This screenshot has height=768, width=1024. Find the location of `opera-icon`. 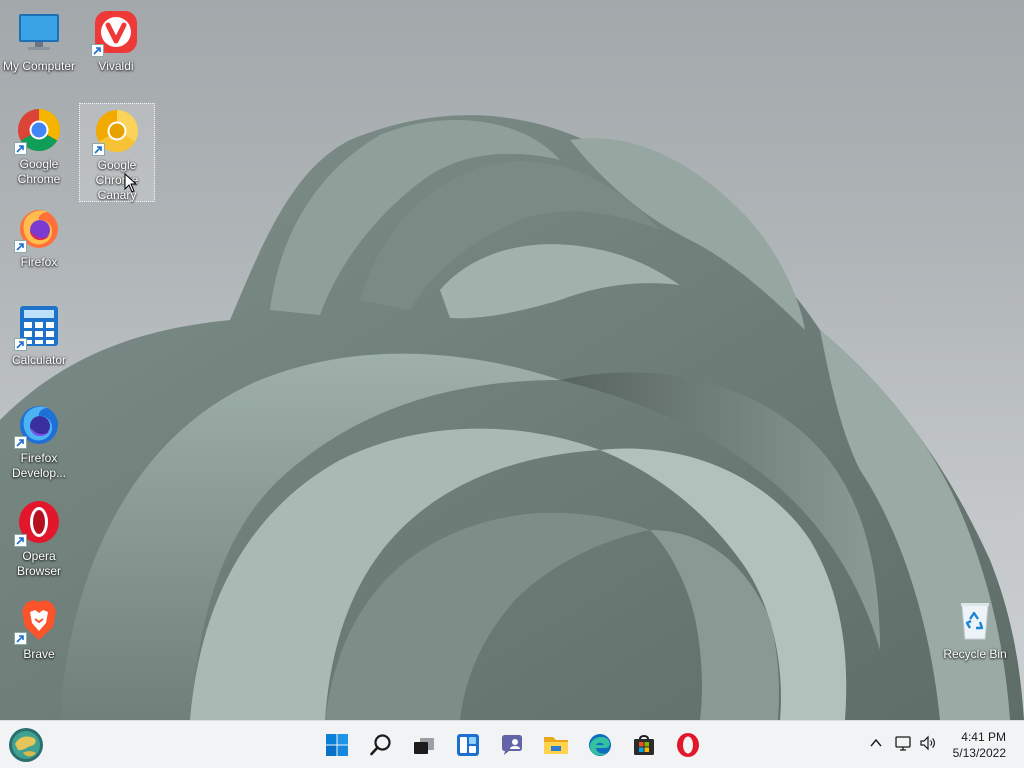

opera-icon is located at coordinates (688, 745).